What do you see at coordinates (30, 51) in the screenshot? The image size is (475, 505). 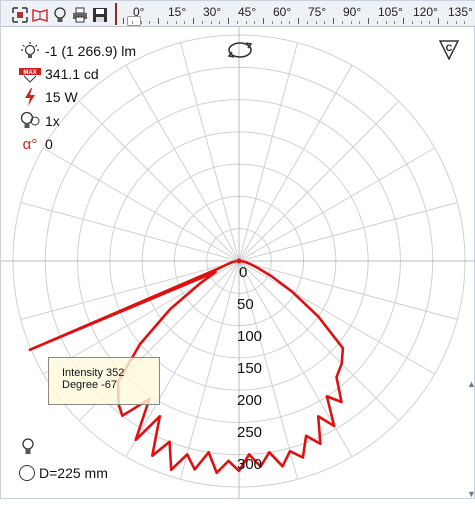 I see `lumen-bulb-icon` at bounding box center [30, 51].